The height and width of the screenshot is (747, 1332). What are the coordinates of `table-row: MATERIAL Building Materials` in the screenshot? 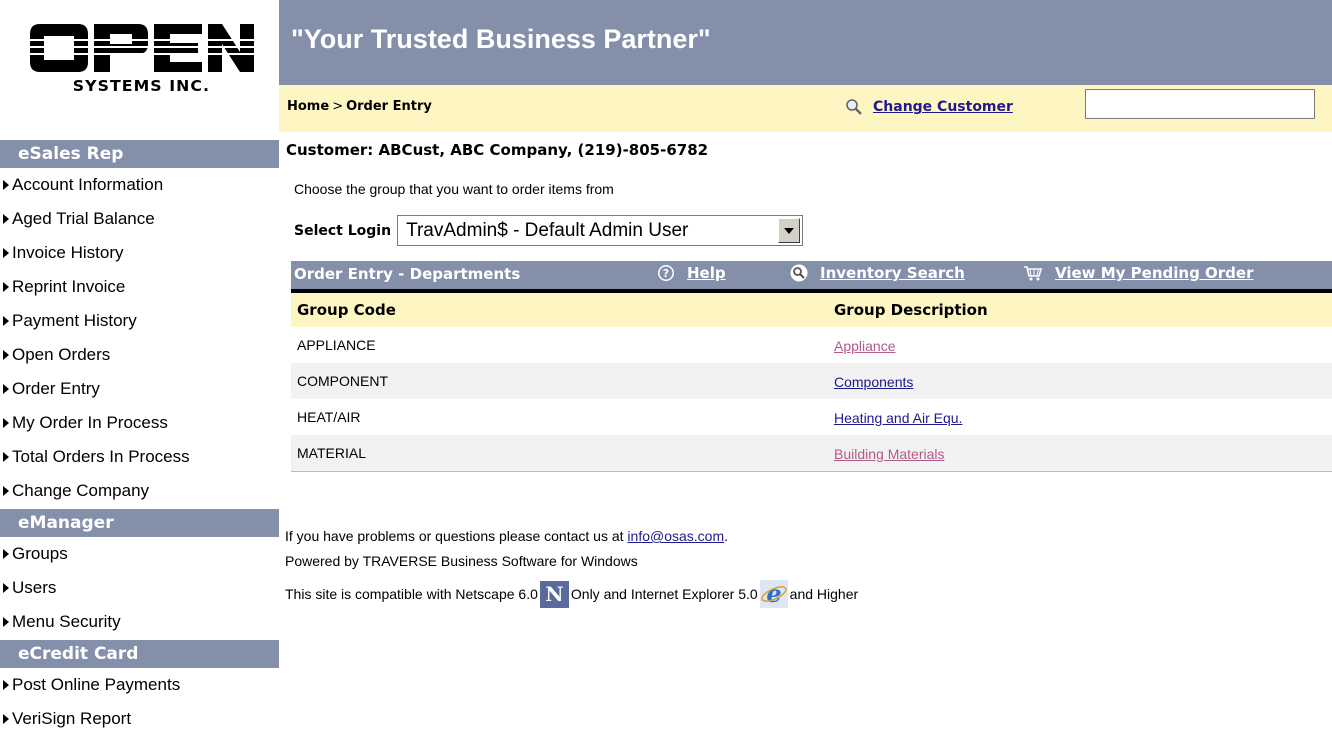 It's located at (811, 453).